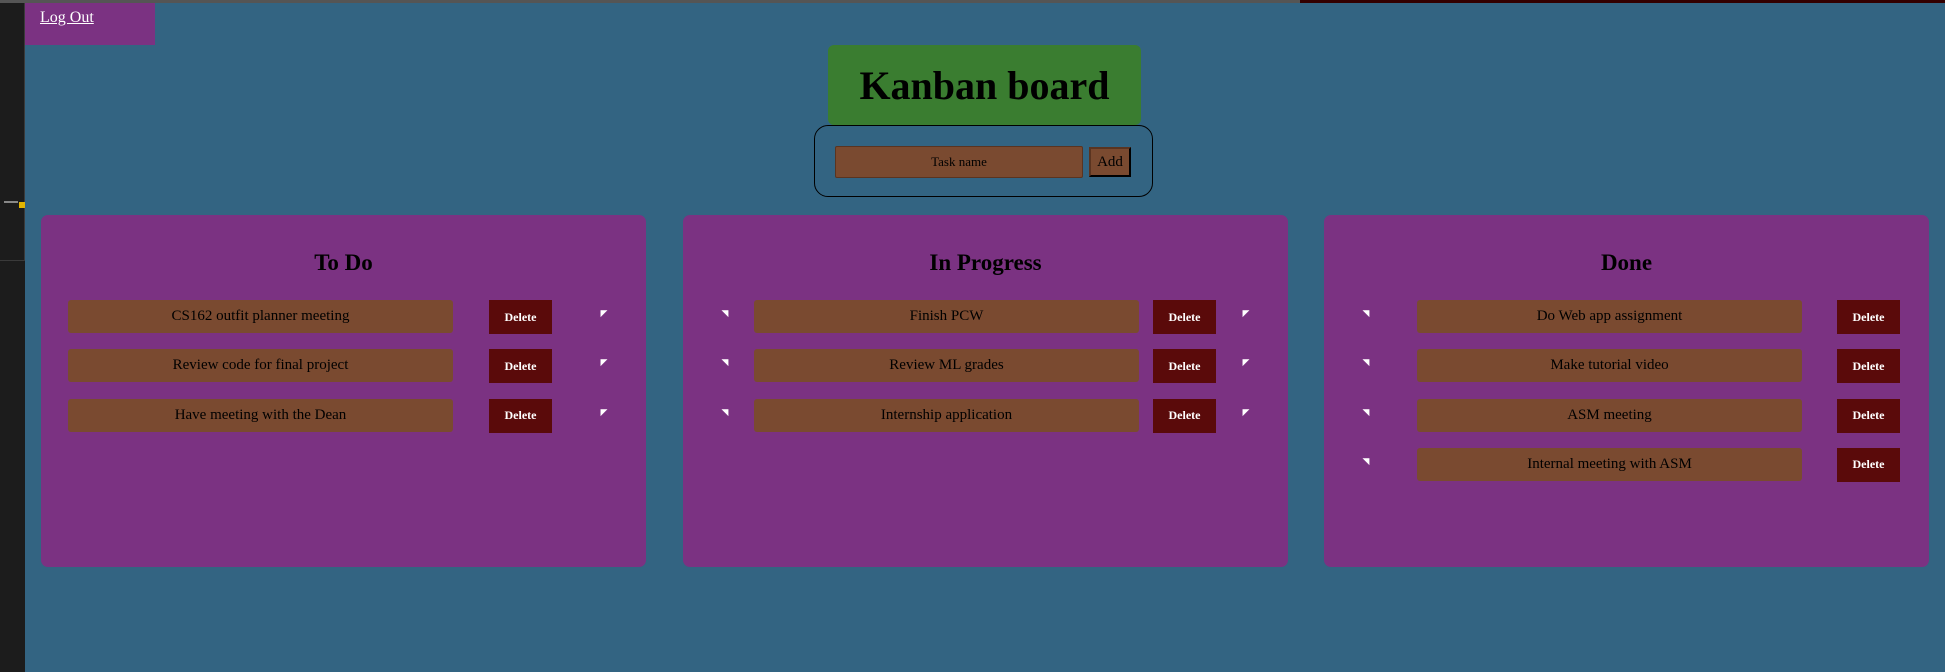  I want to click on column-title: In Progress, so click(985, 262).